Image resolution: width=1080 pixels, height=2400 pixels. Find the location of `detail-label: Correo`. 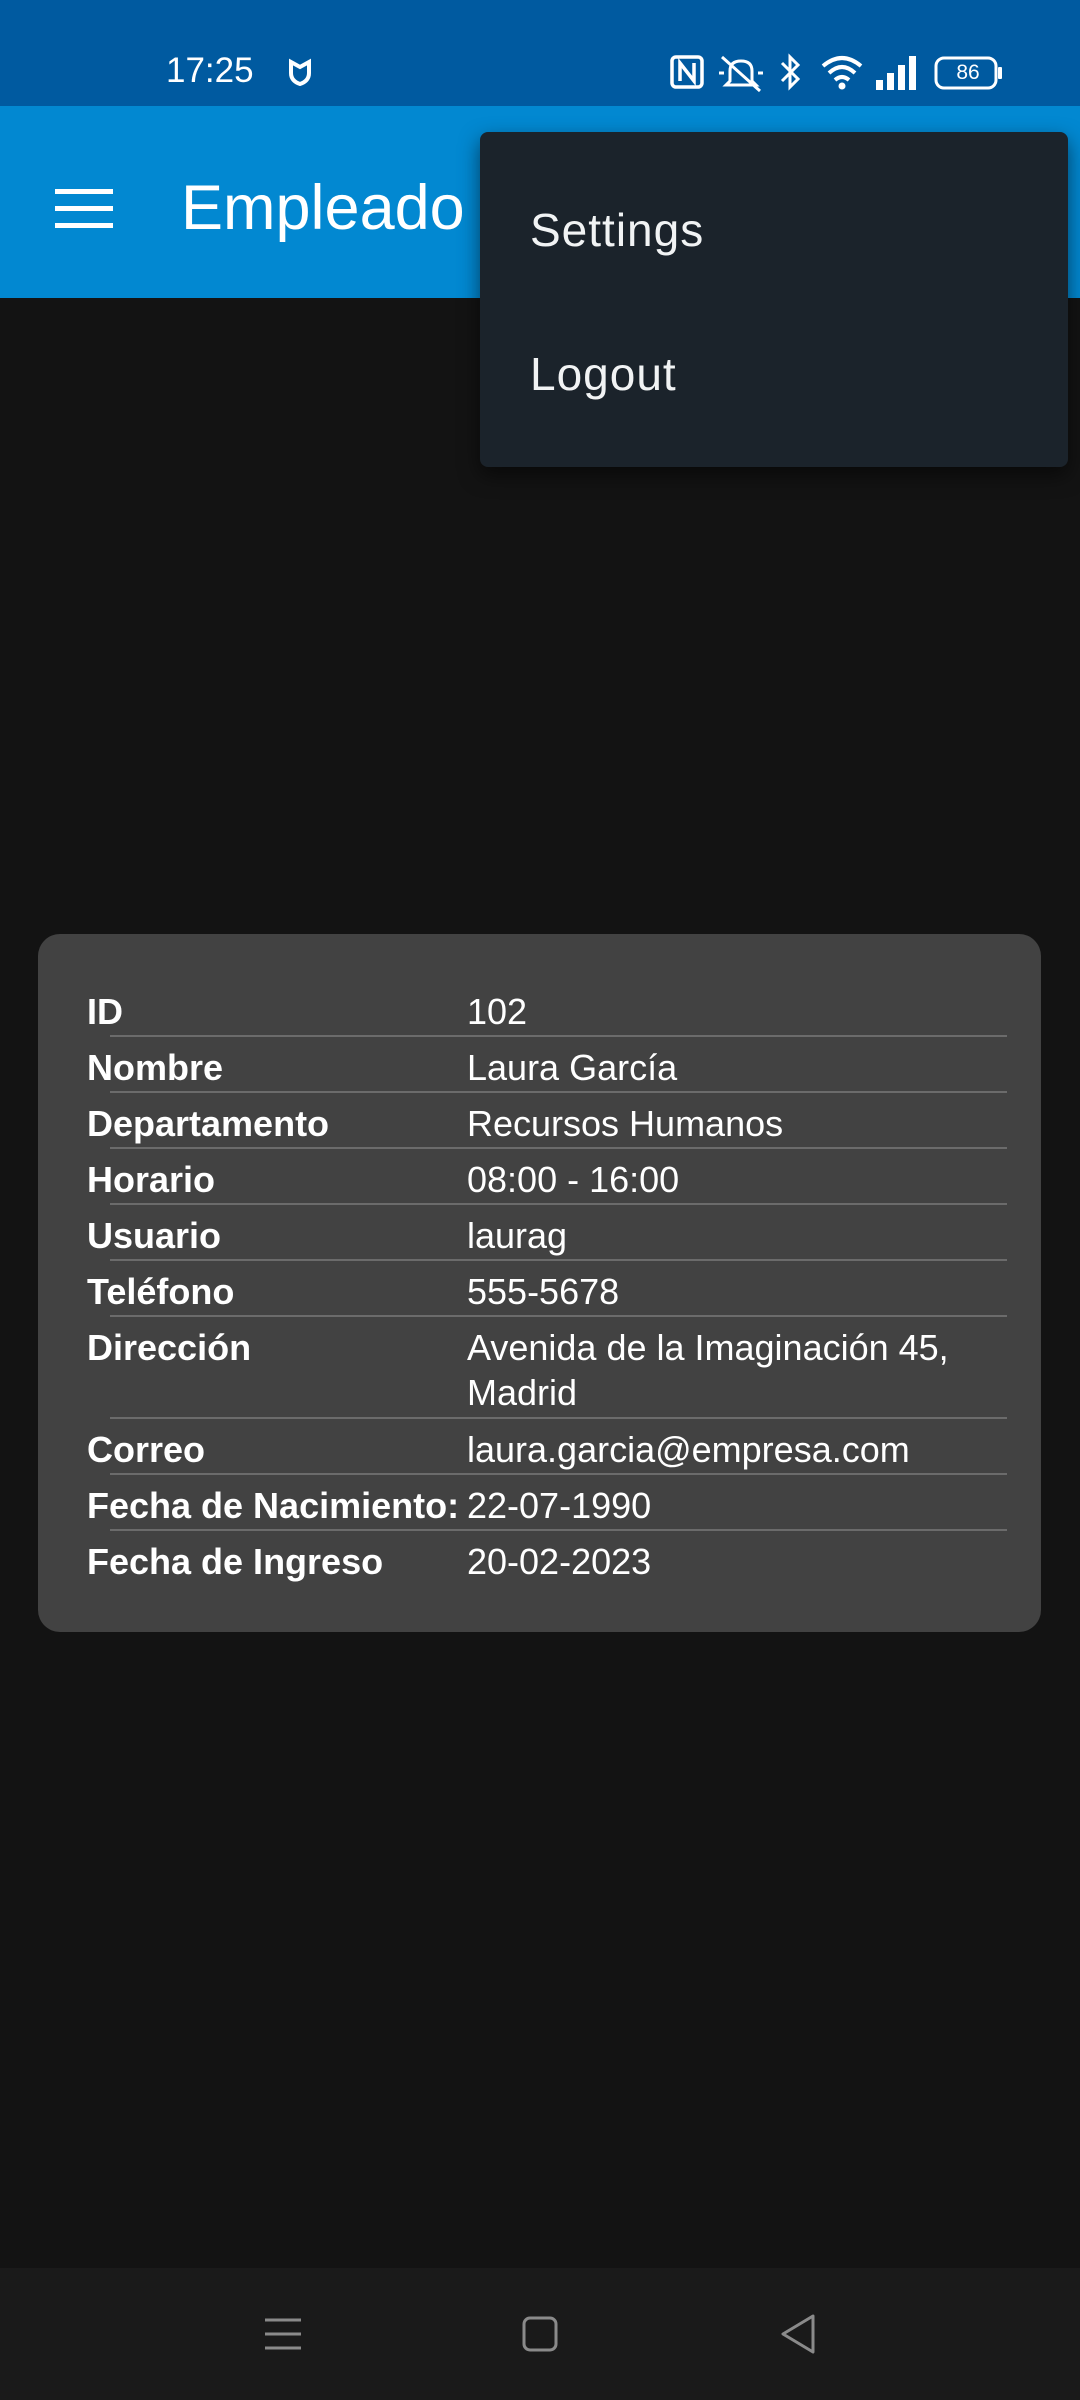

detail-label: Correo is located at coordinates (146, 1449).